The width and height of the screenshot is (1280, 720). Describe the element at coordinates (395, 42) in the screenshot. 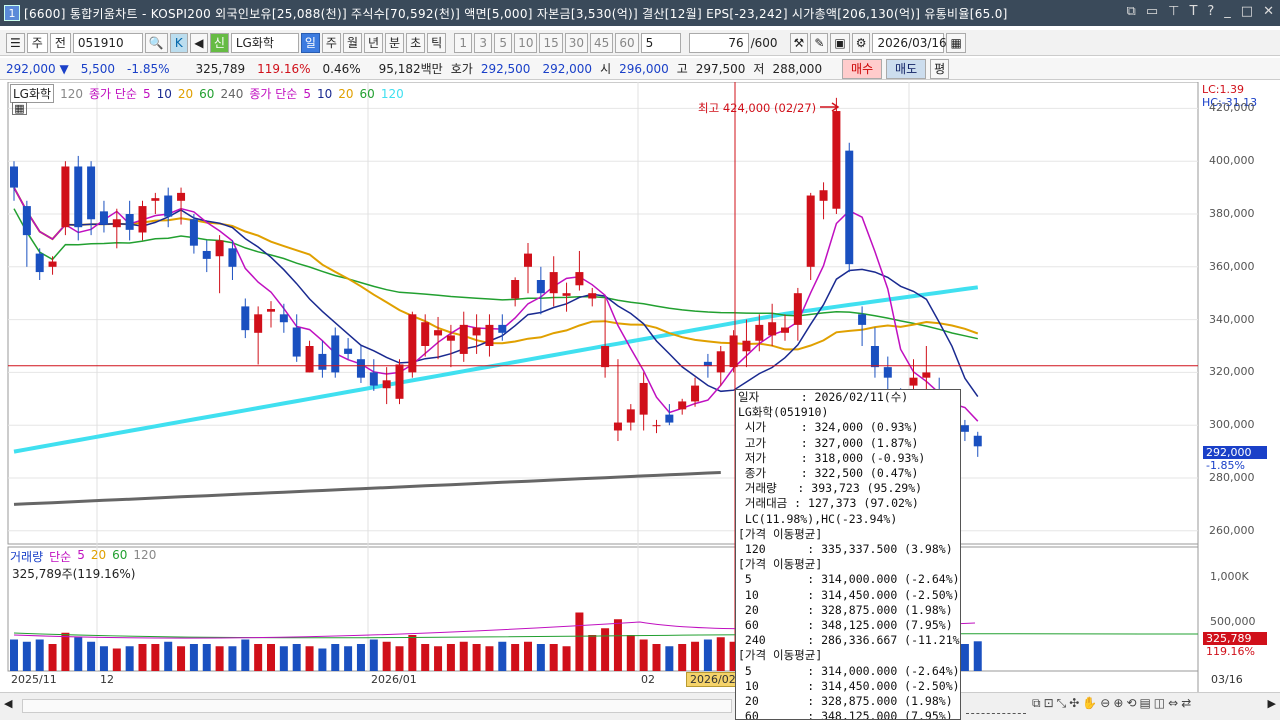

I see `period-minute: 분` at that location.